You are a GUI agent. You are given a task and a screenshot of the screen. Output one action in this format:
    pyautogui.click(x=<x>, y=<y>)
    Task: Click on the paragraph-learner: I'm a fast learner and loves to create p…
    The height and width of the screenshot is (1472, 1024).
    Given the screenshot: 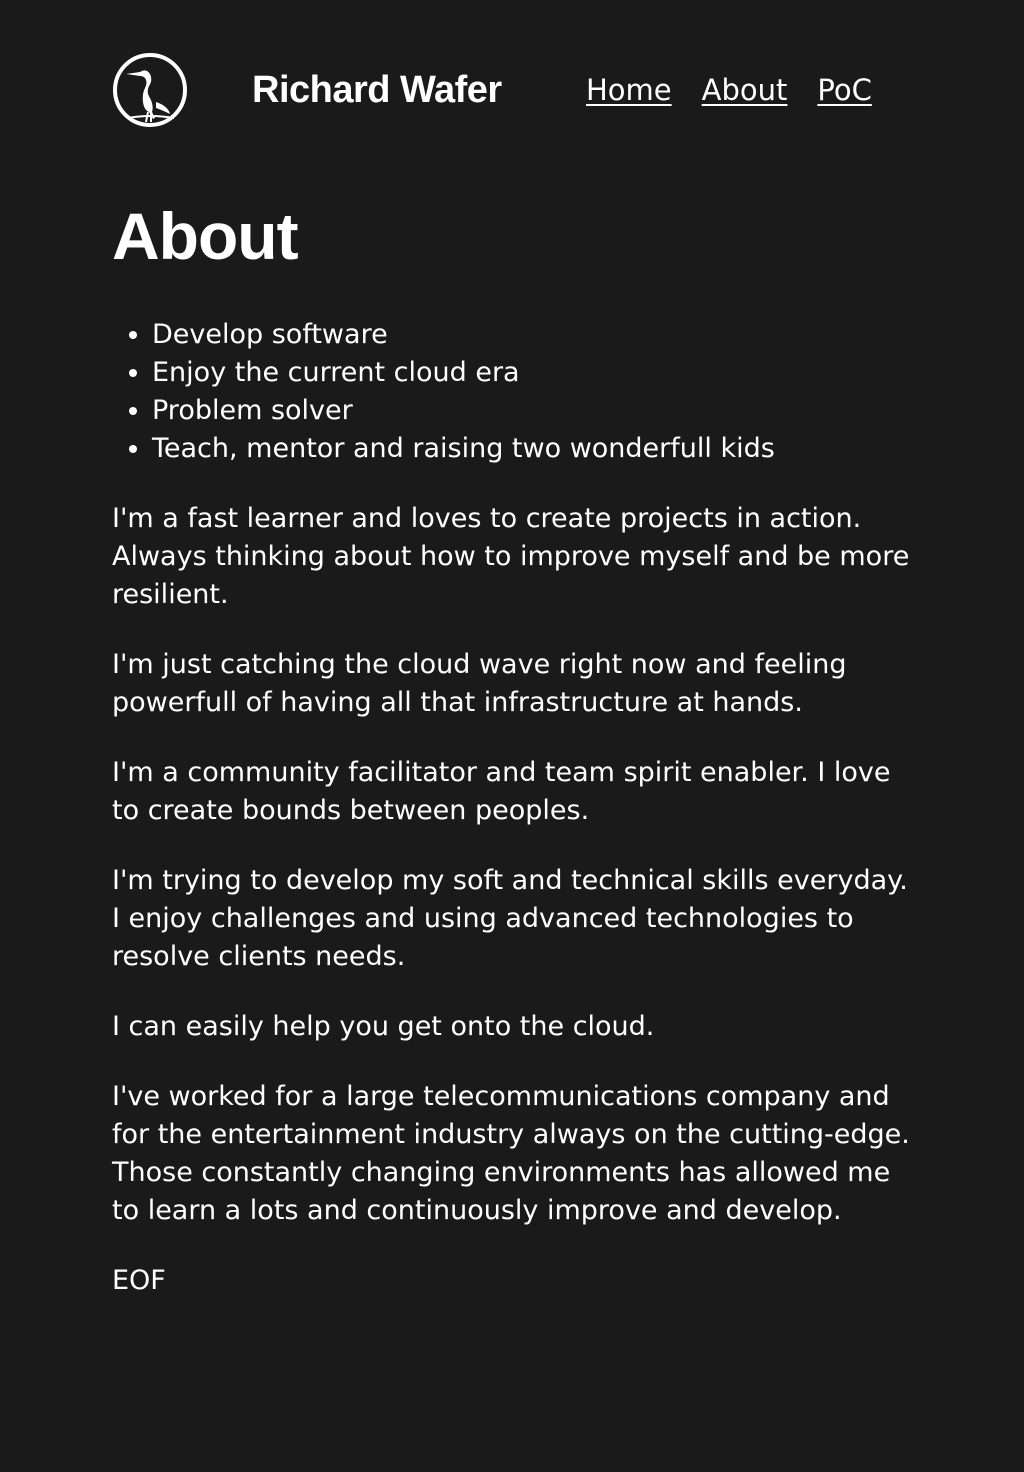 What is the action you would take?
    pyautogui.click(x=511, y=556)
    